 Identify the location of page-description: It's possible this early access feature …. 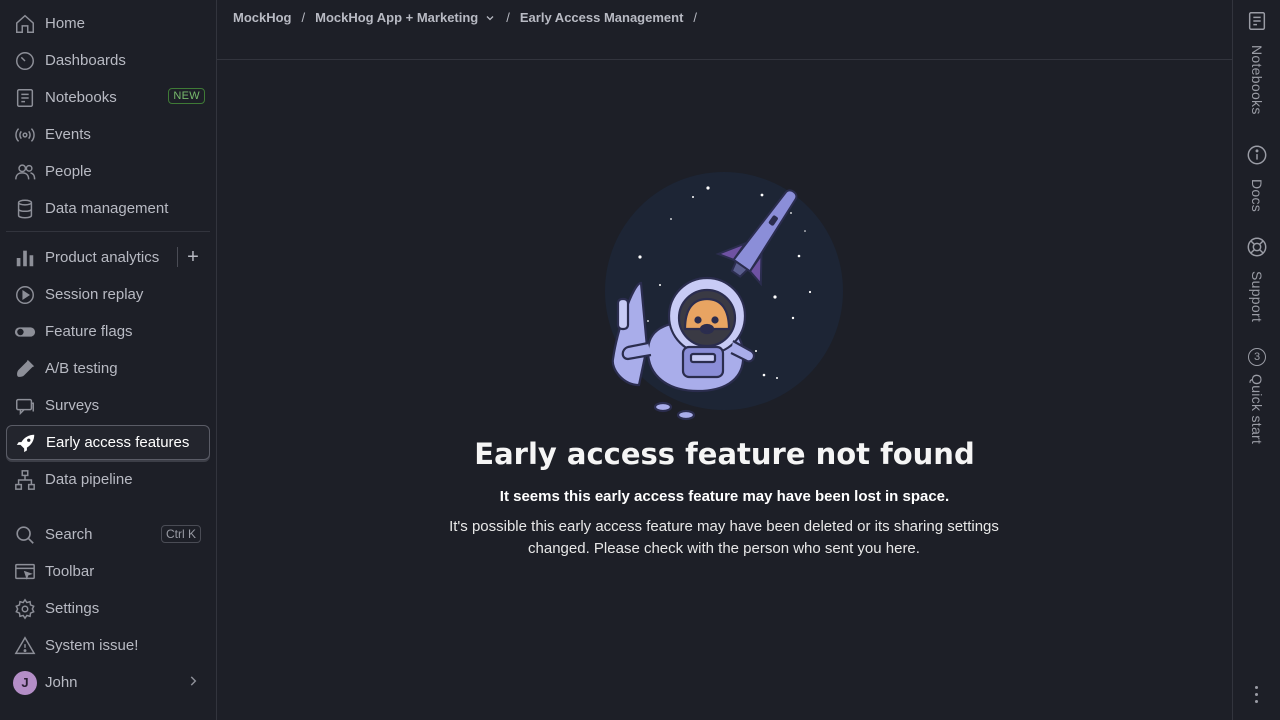
(724, 537).